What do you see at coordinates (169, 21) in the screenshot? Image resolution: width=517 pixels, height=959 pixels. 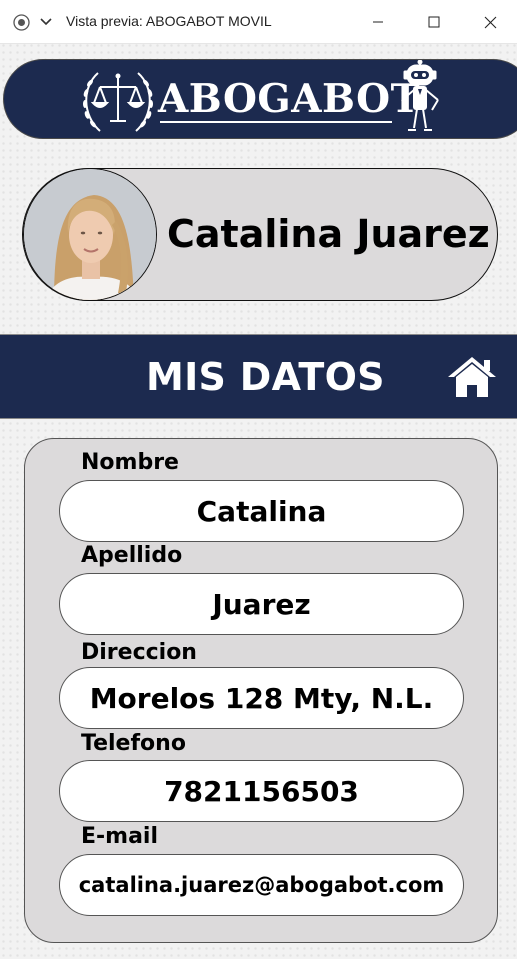 I see `window-title: Vista previa: ABOGABOT MOVIL` at bounding box center [169, 21].